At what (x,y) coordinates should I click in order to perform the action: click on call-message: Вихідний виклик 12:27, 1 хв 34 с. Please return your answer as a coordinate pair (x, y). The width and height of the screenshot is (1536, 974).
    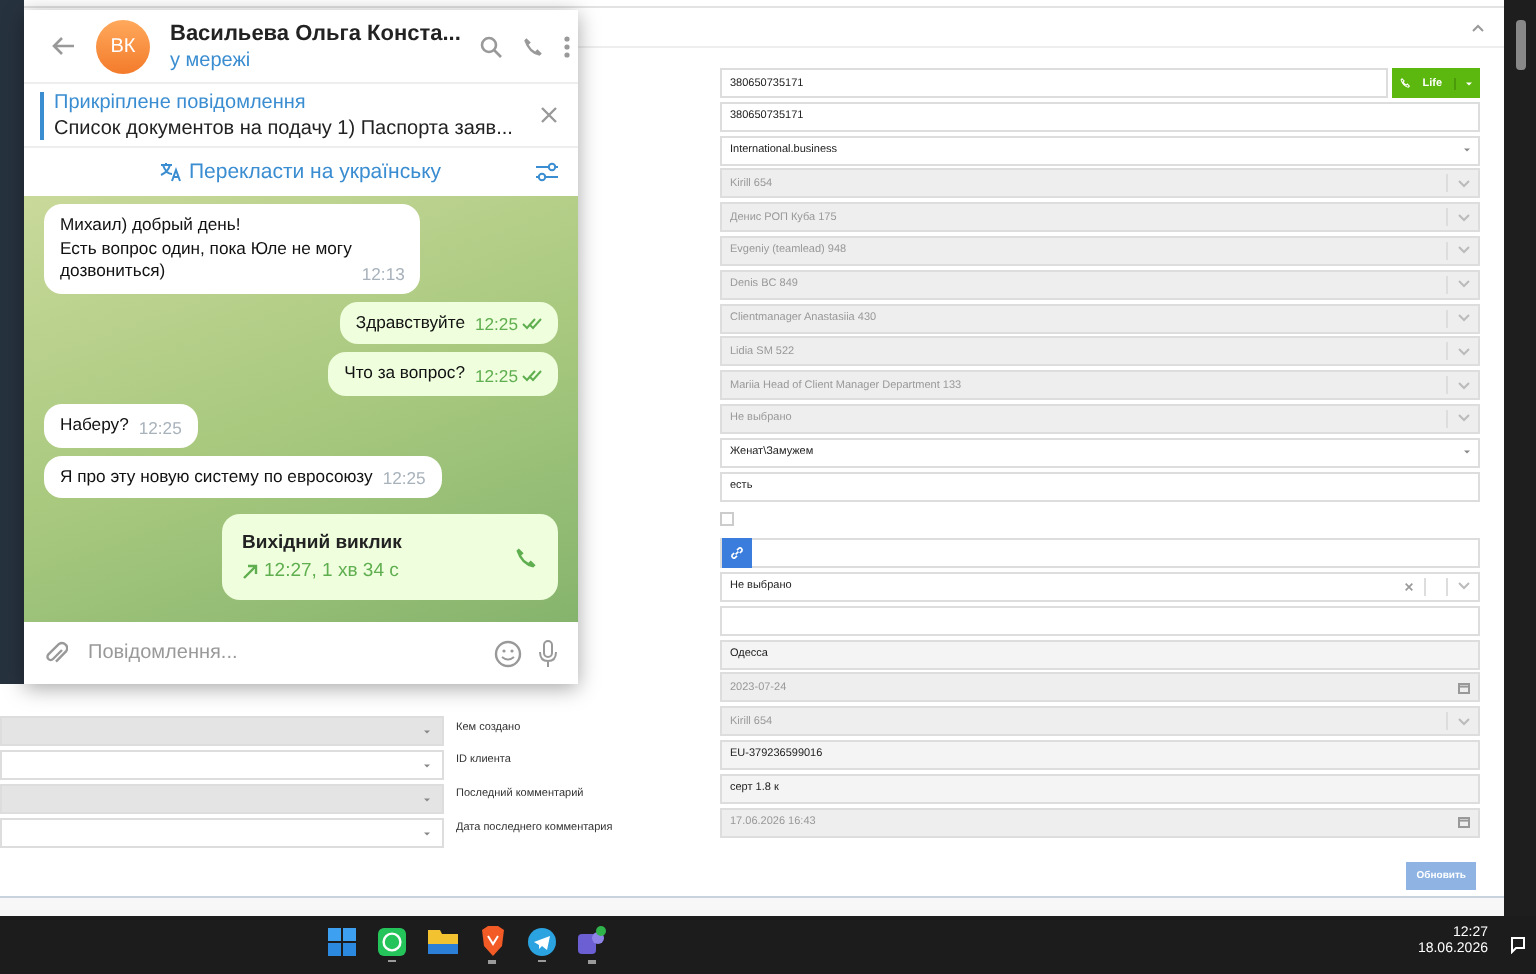
    Looking at the image, I should click on (390, 557).